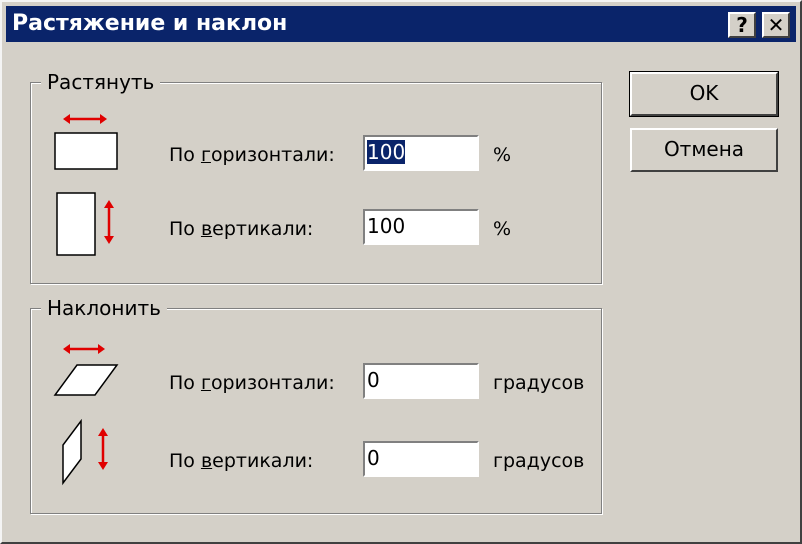 The image size is (802, 544). I want to click on skew-vertical-icon, so click(85, 452).